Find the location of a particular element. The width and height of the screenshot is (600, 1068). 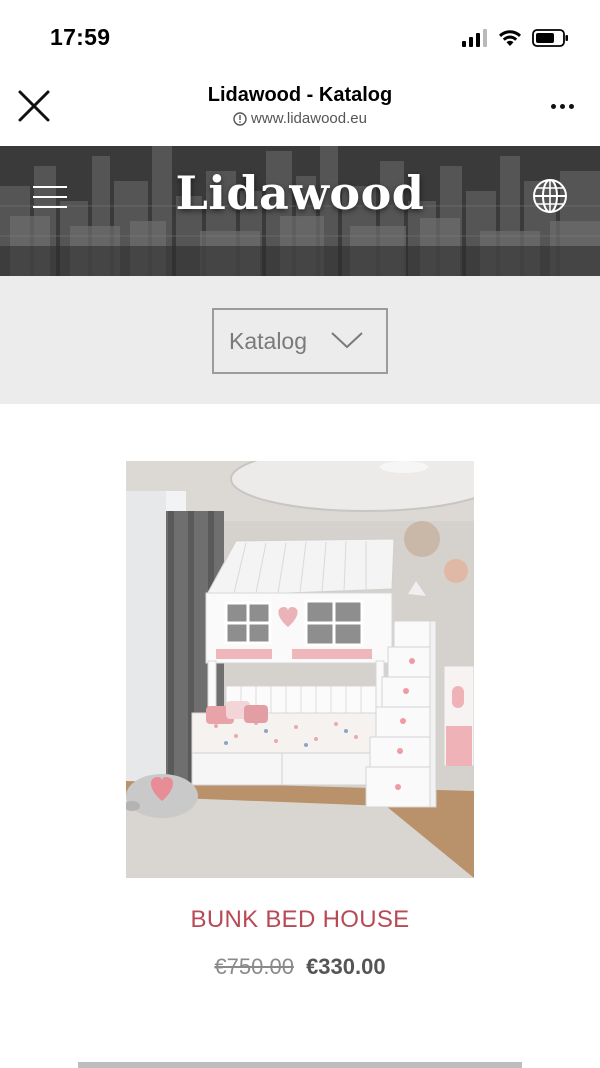

close-icon is located at coordinates (34, 106).